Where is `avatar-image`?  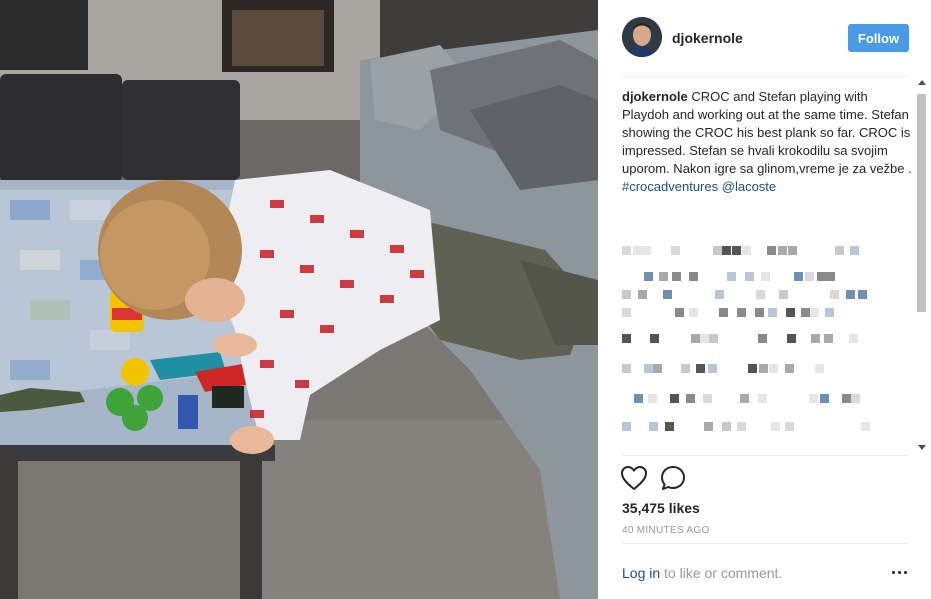 avatar-image is located at coordinates (642, 37).